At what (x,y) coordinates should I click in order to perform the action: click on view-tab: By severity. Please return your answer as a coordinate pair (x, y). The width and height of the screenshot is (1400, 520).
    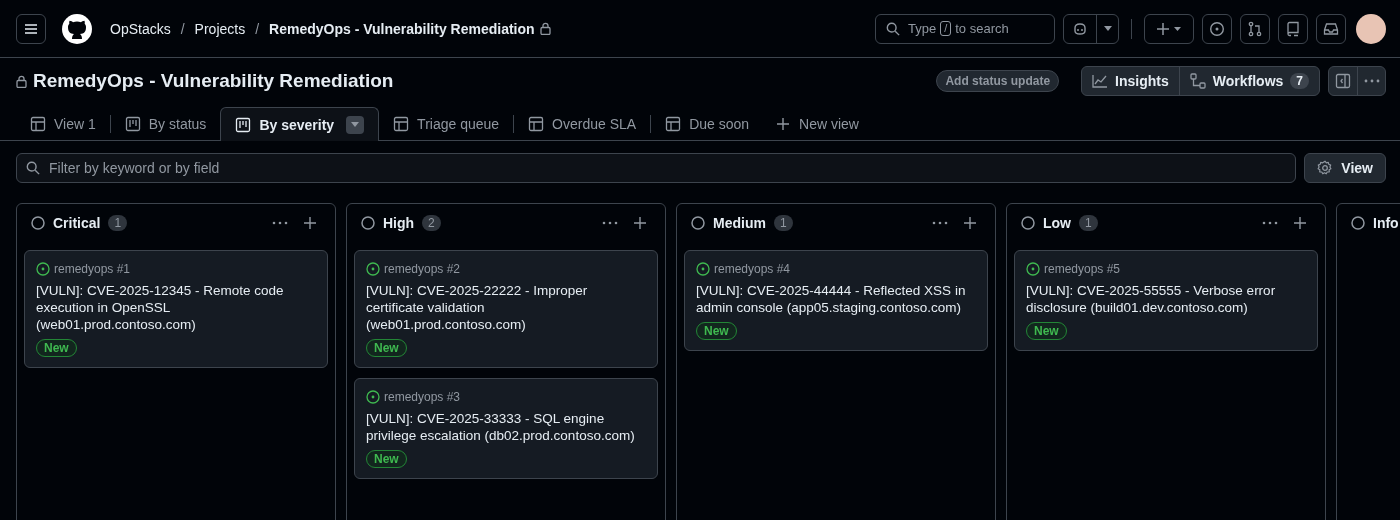
    Looking at the image, I should click on (300, 124).